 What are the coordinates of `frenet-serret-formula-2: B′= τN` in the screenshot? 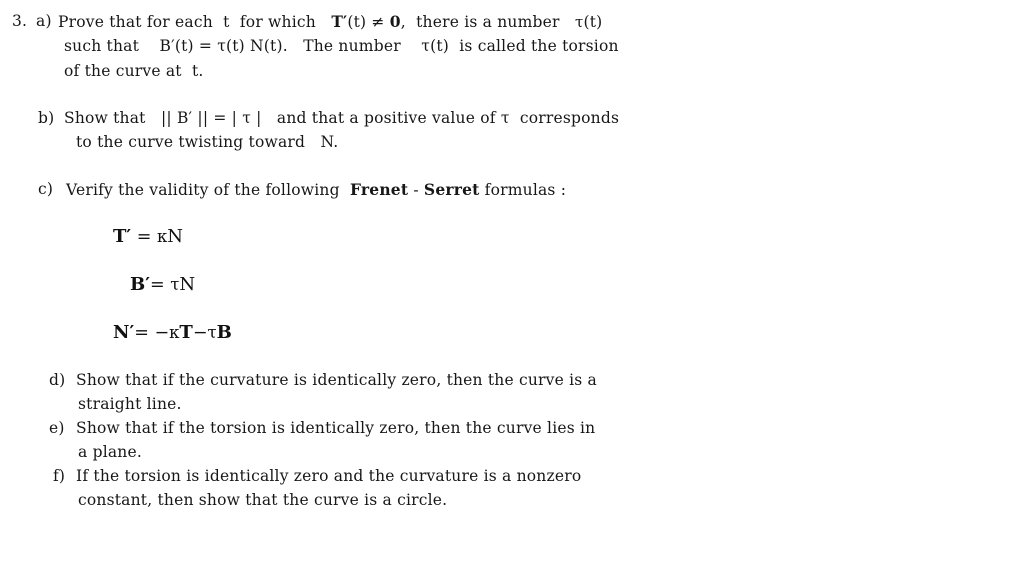 It's located at (162, 285).